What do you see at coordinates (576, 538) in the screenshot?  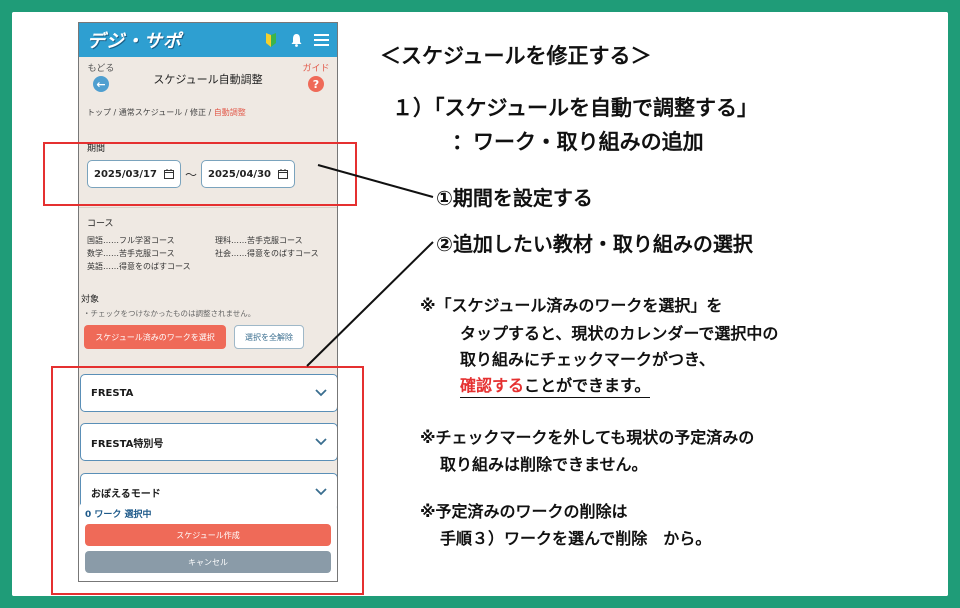 I see `note-3-line-2: 手順３）ワークを選んで削除 から。` at bounding box center [576, 538].